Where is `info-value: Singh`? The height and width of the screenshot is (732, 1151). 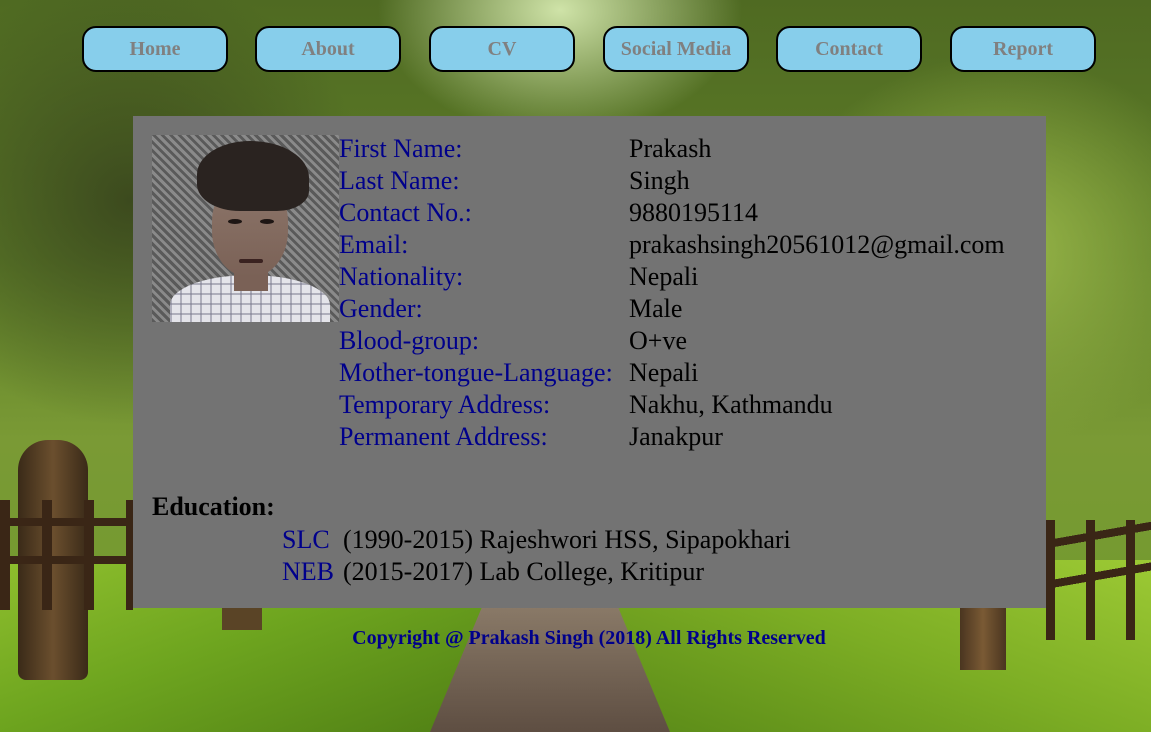 info-value: Singh is located at coordinates (659, 180).